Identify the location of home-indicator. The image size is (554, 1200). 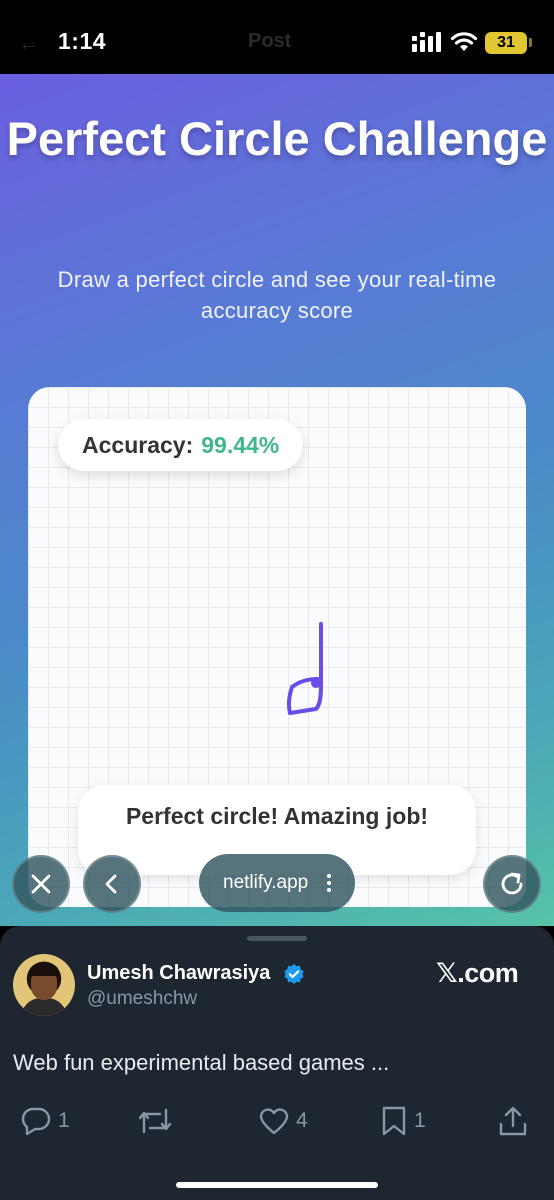
(277, 1185).